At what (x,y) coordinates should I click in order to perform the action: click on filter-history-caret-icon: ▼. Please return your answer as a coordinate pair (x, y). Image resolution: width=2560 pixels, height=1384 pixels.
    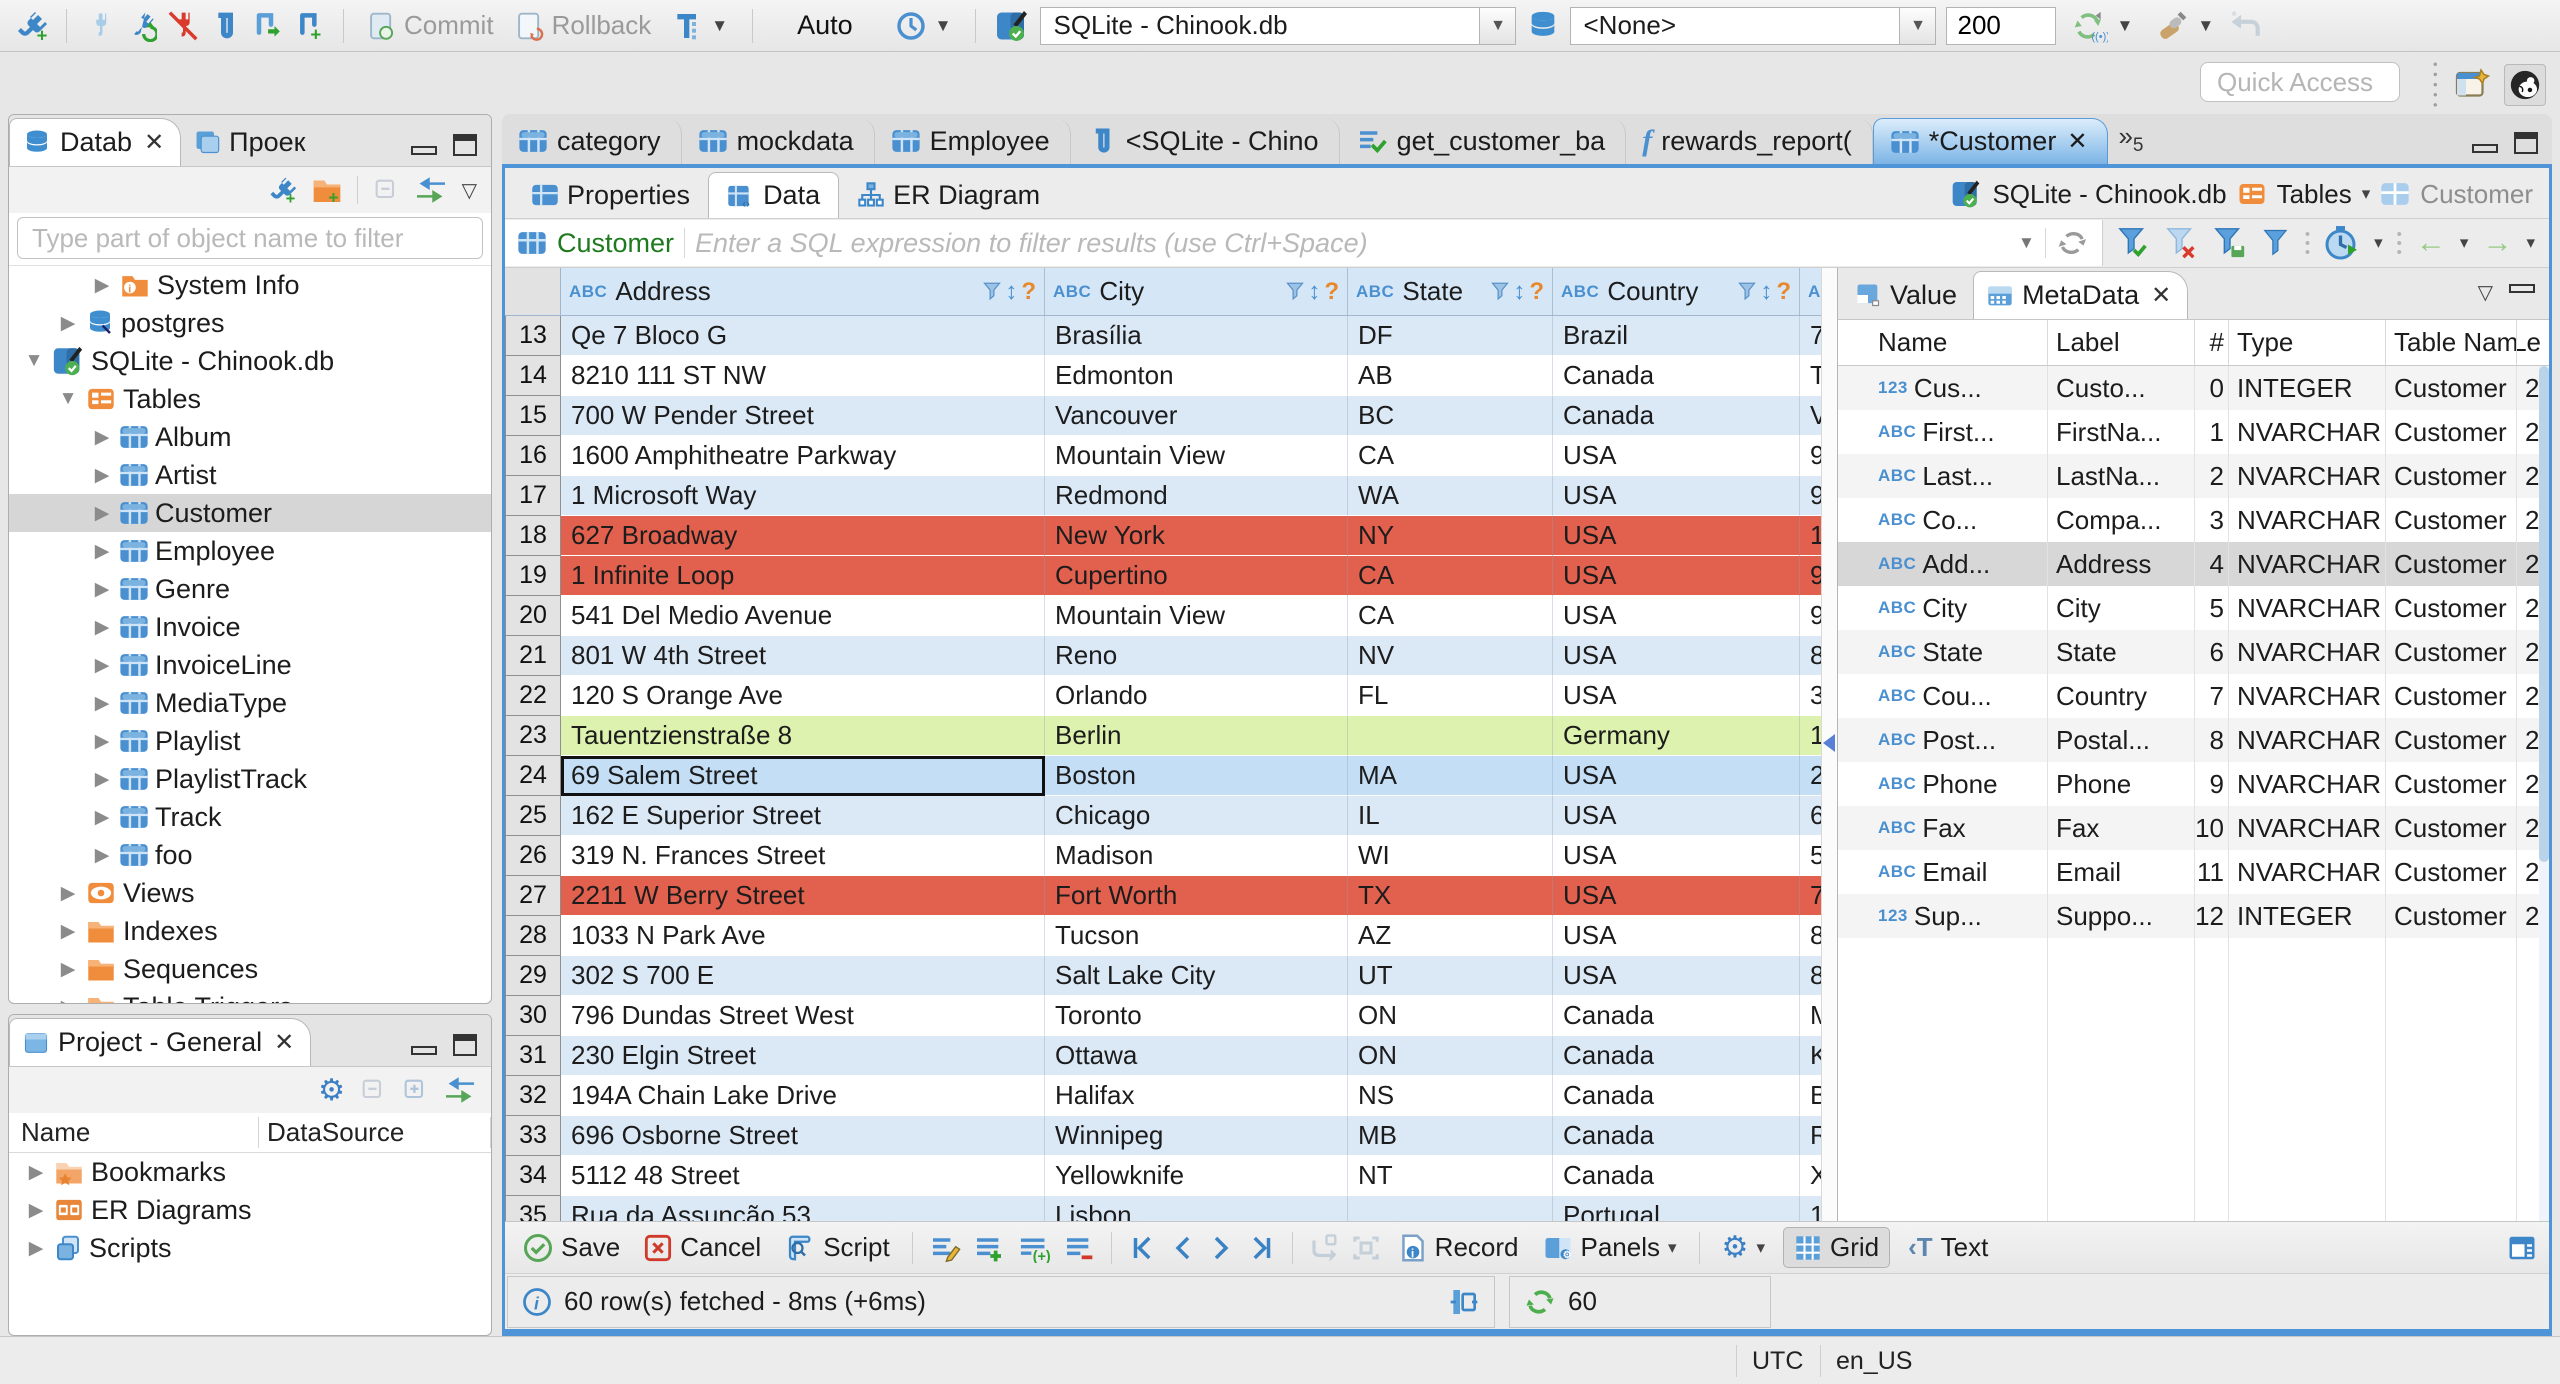
    Looking at the image, I should click on (2026, 243).